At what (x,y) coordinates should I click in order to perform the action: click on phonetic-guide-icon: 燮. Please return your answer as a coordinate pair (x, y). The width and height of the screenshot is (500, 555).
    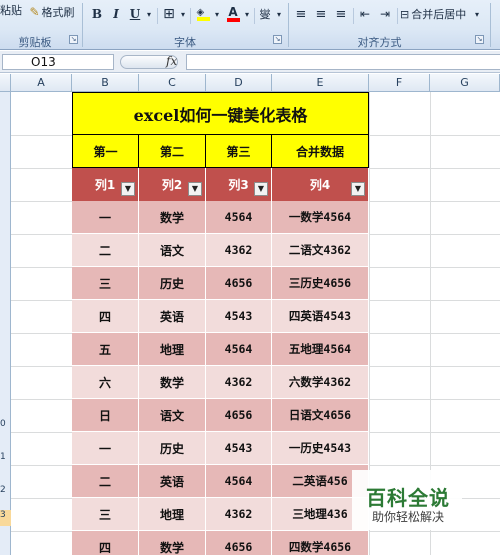
    Looking at the image, I should click on (265, 14).